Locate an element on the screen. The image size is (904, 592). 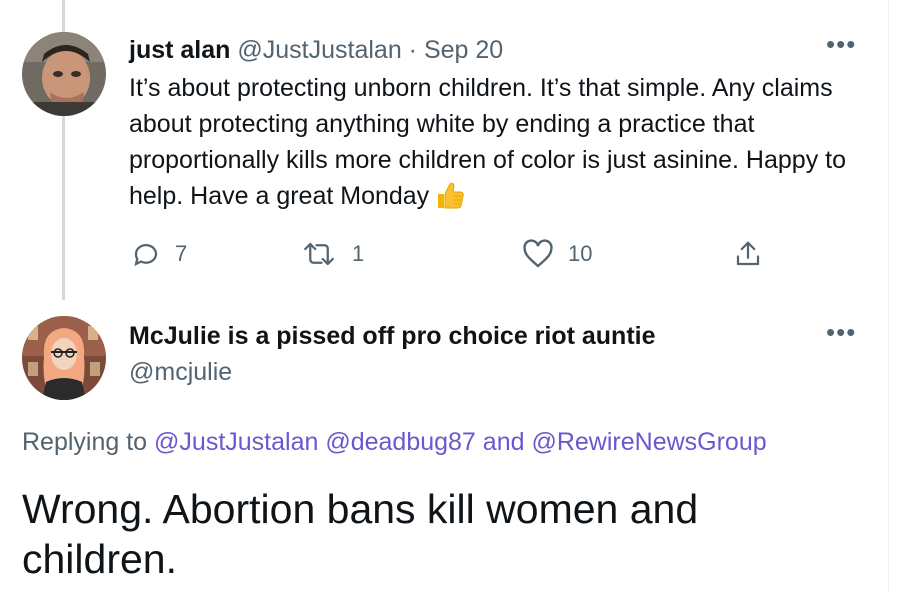
mention-link: @JustJustalan is located at coordinates (236, 442).